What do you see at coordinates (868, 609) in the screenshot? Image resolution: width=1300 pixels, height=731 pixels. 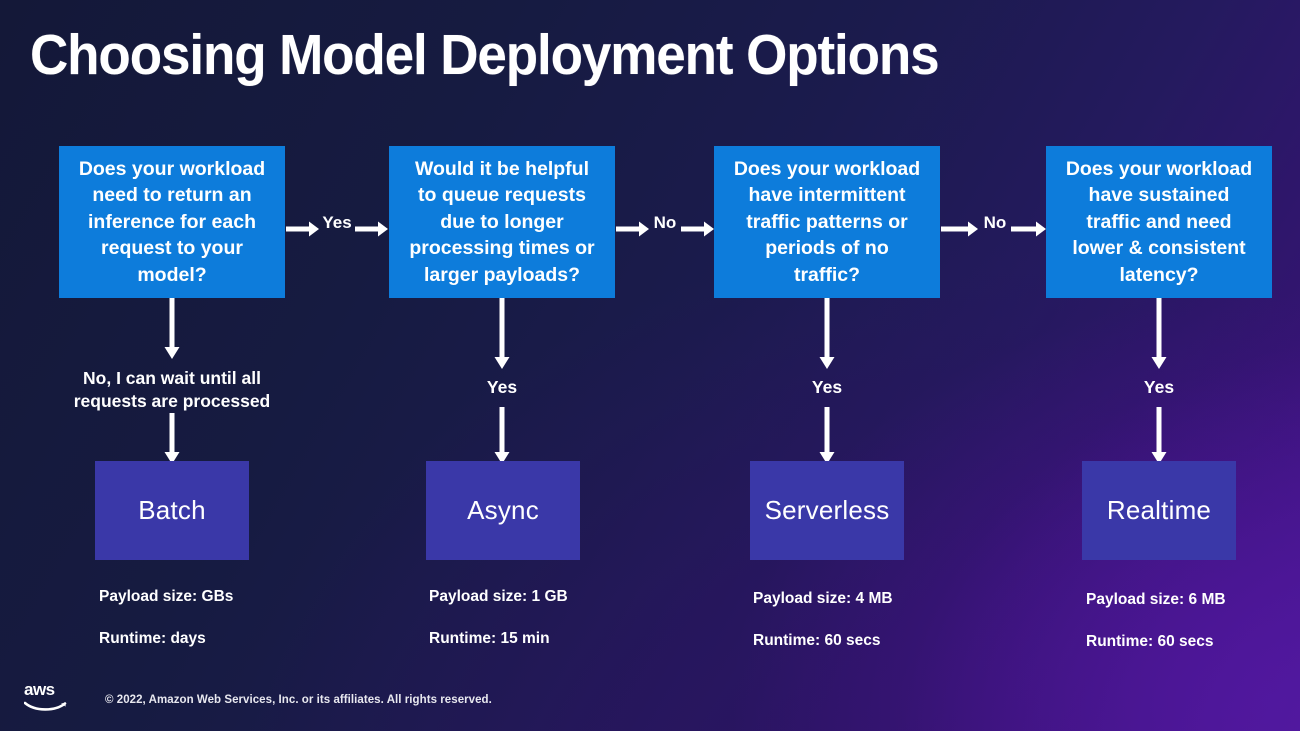 I see `result-caption-serverless: Payload size: 4 MB Runtime: 60 secs` at bounding box center [868, 609].